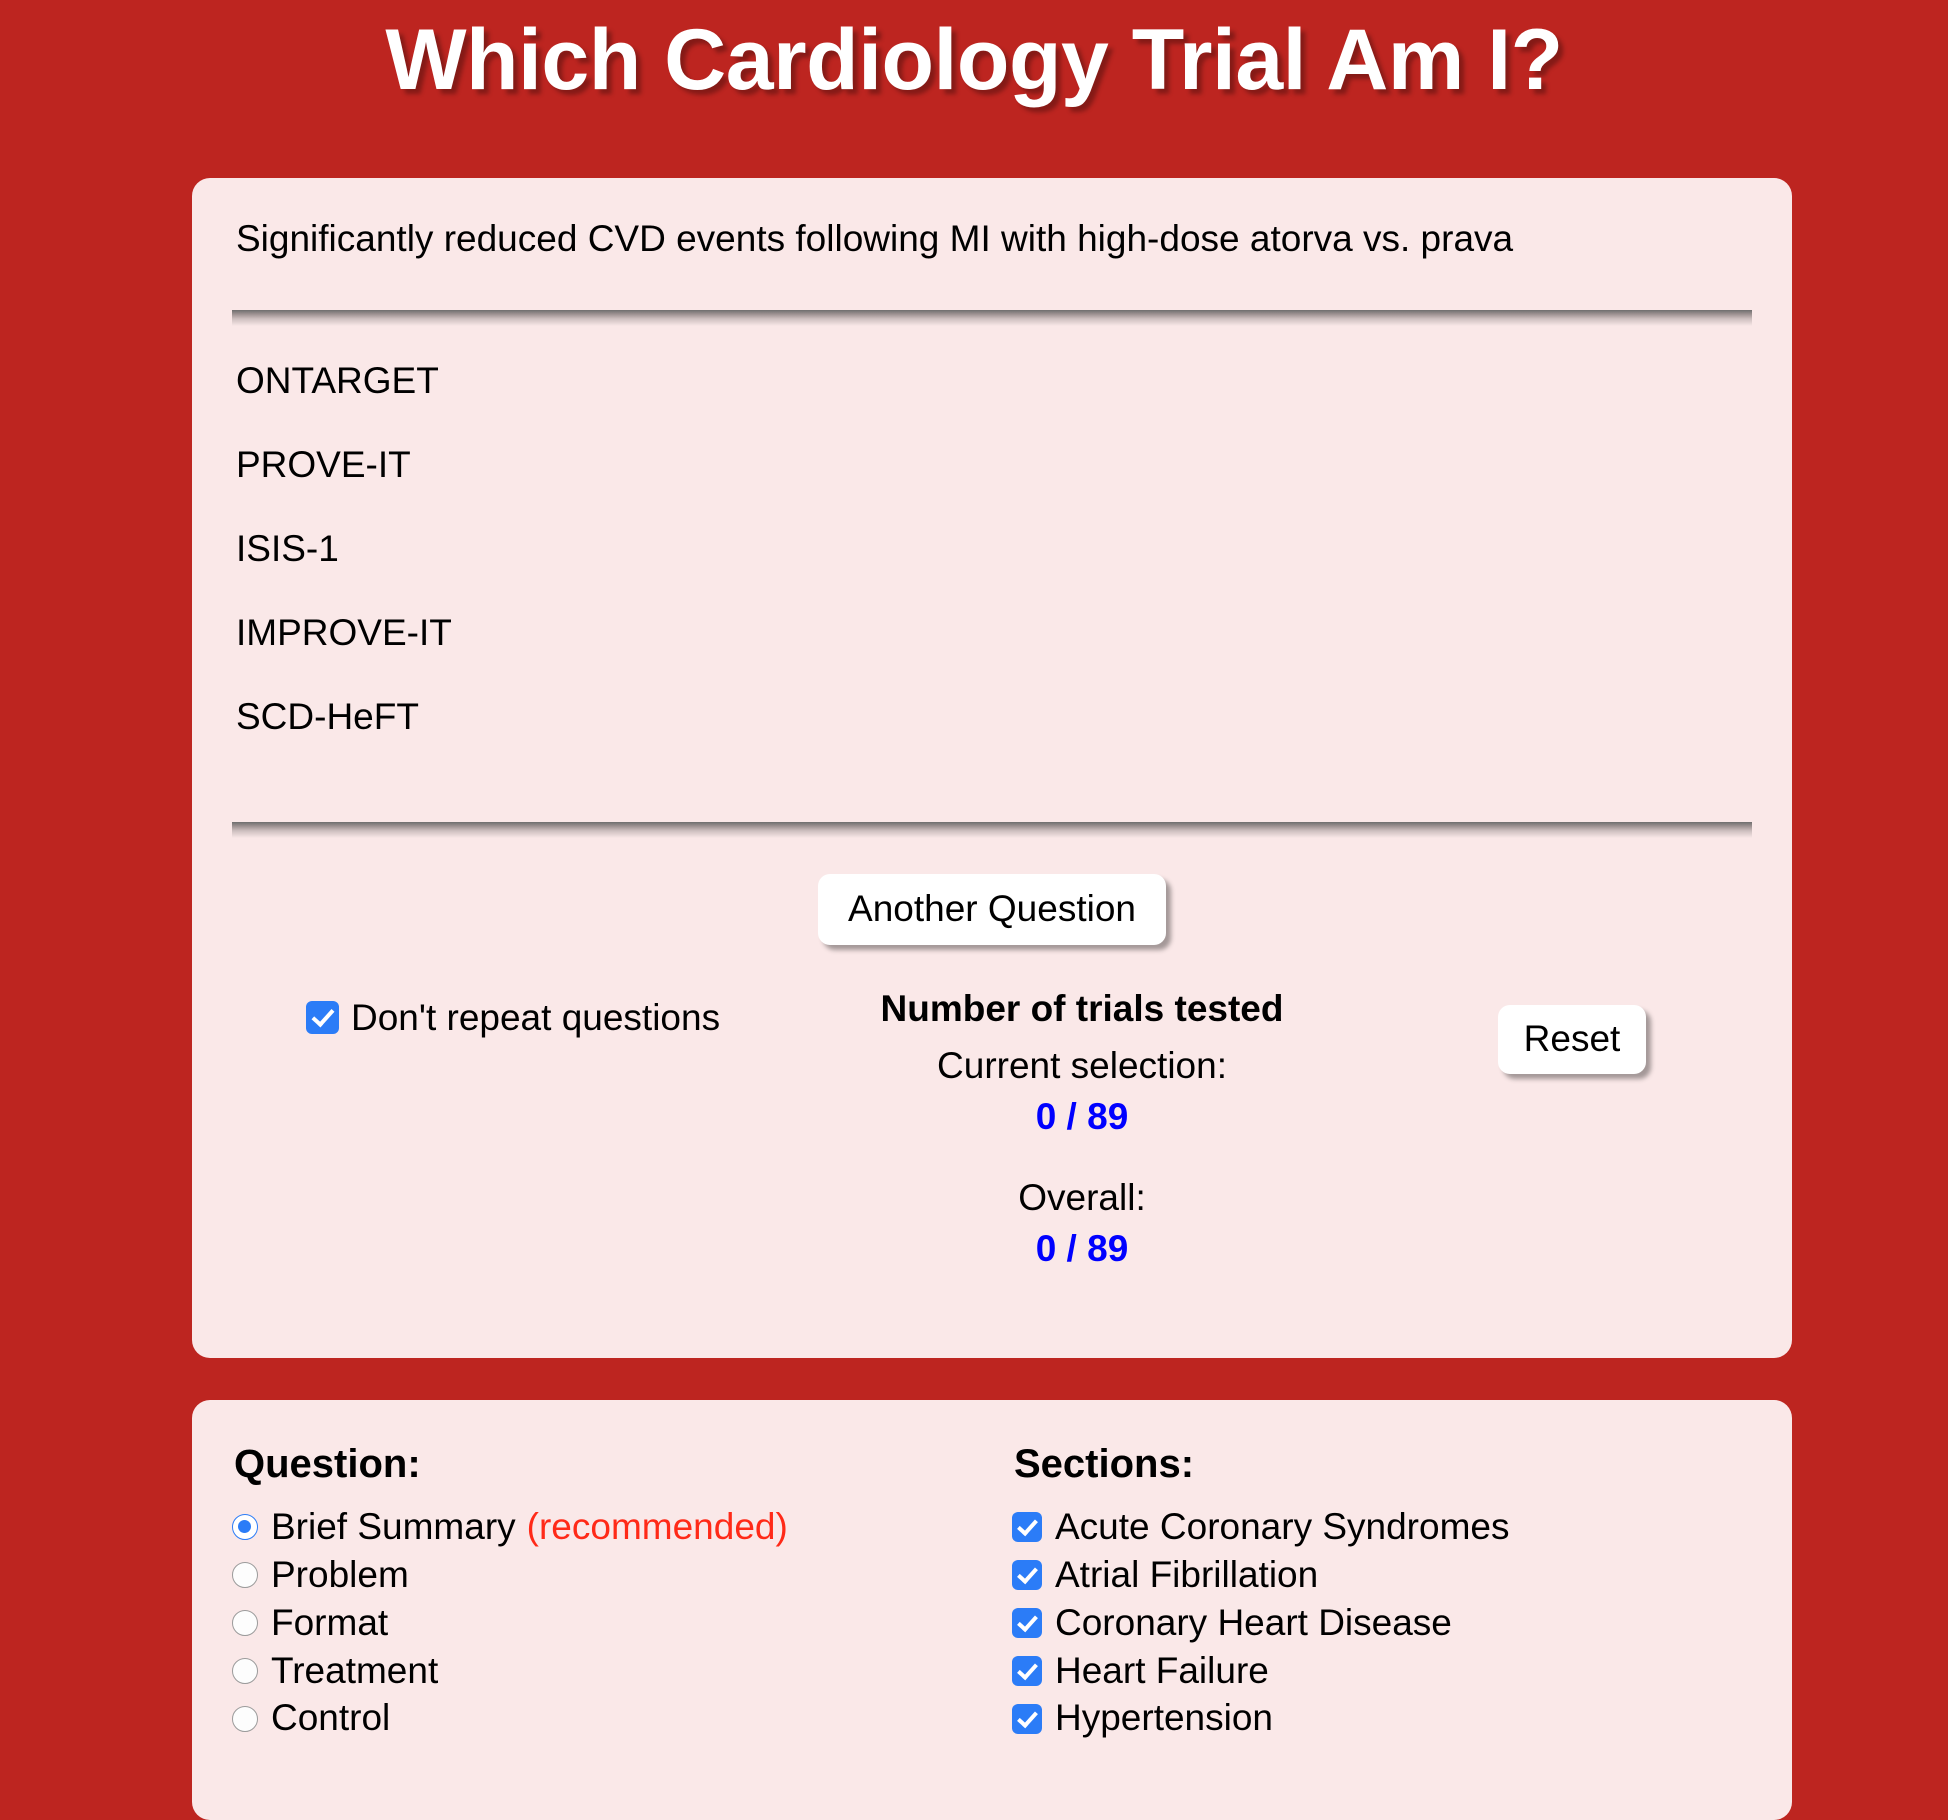  What do you see at coordinates (1164, 1718) in the screenshot?
I see `section-option-label: Hypertension` at bounding box center [1164, 1718].